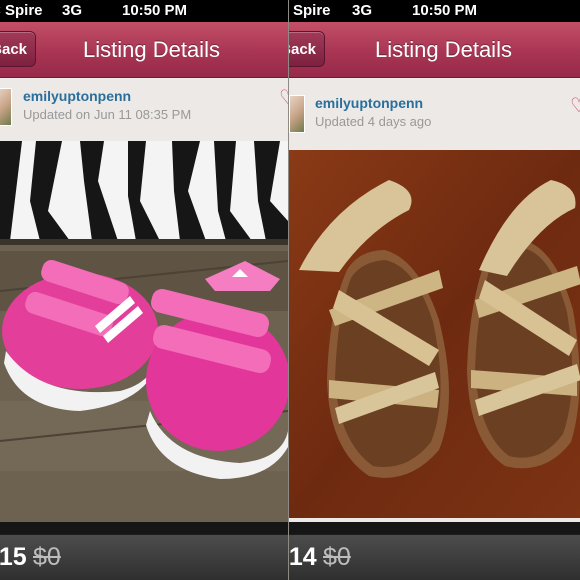  What do you see at coordinates (107, 114) in the screenshot?
I see `updated-timestamp: Updated on Jun 11 08:35 PM` at bounding box center [107, 114].